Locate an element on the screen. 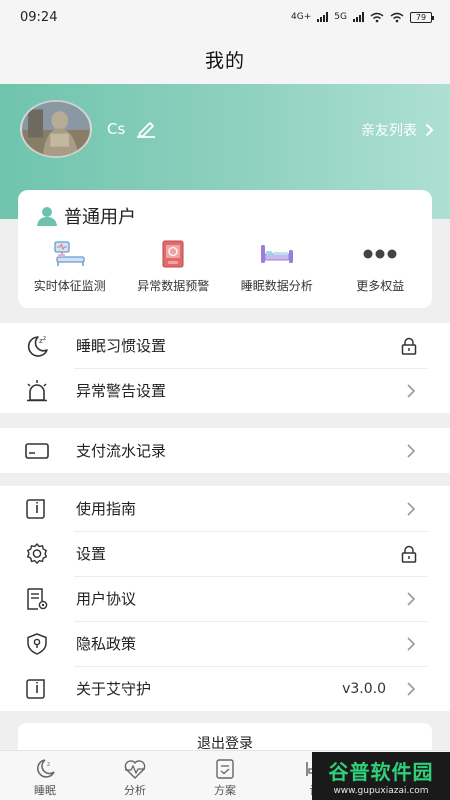 This screenshot has height=800, width=450. app-version: v3.0.0 is located at coordinates (364, 688).